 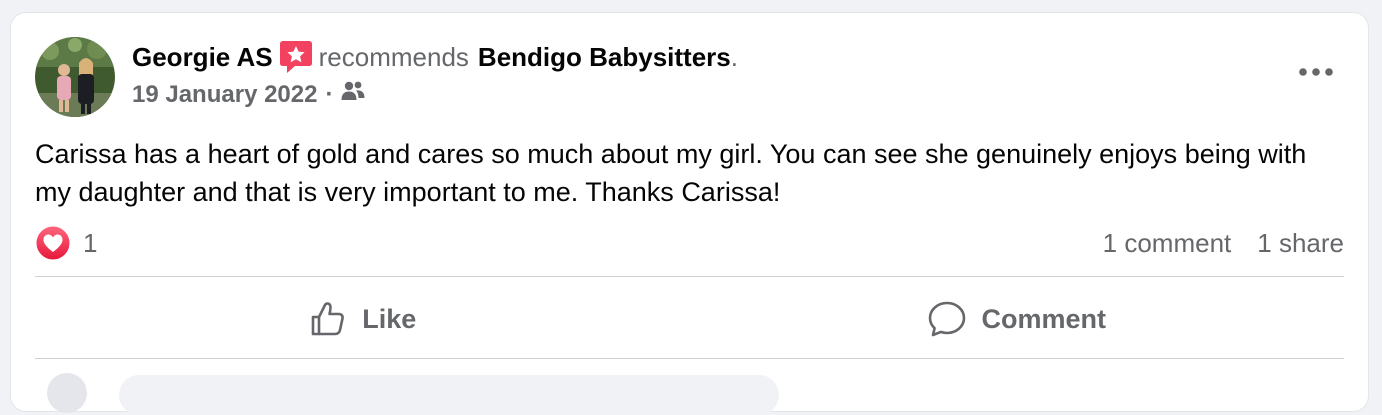 What do you see at coordinates (689, 358) in the screenshot?
I see `divider-bottom` at bounding box center [689, 358].